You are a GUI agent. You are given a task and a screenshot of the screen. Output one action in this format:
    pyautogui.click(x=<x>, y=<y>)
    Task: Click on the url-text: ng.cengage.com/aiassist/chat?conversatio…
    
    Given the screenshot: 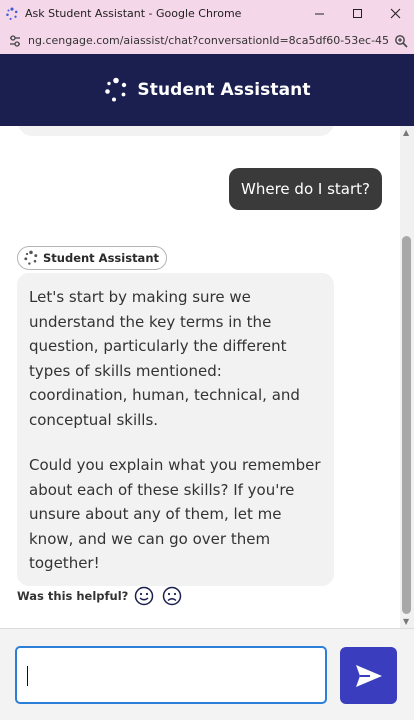 What is the action you would take?
    pyautogui.click(x=208, y=40)
    